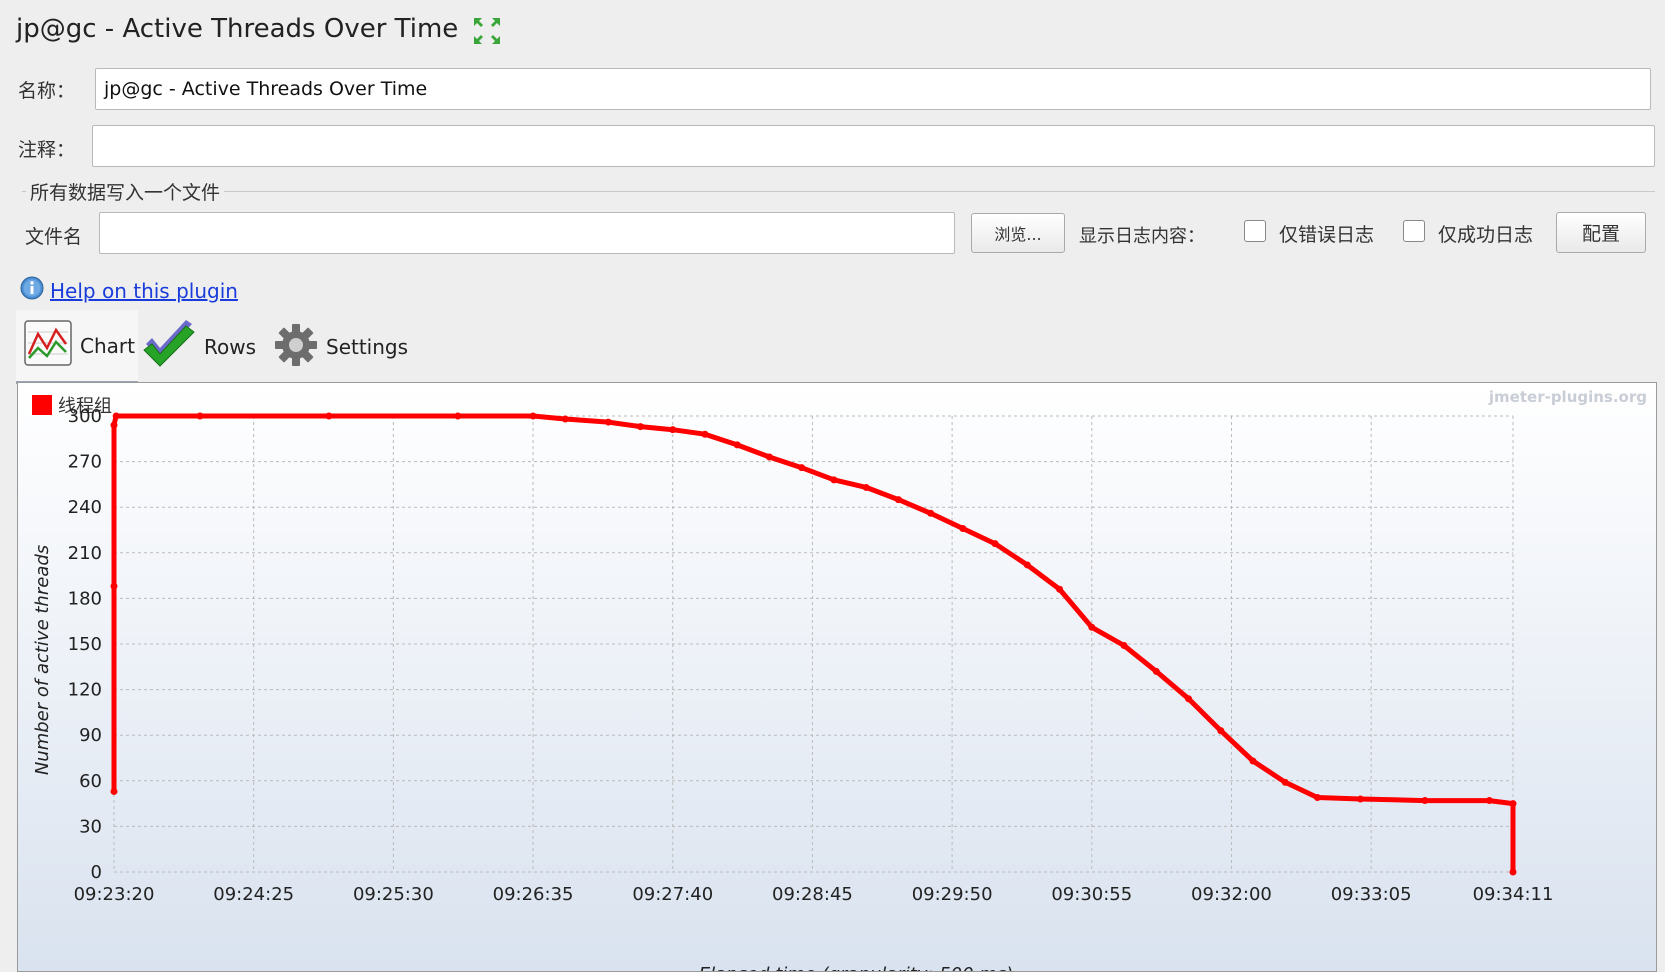  I want to click on y-tick-label: 30, so click(90, 826).